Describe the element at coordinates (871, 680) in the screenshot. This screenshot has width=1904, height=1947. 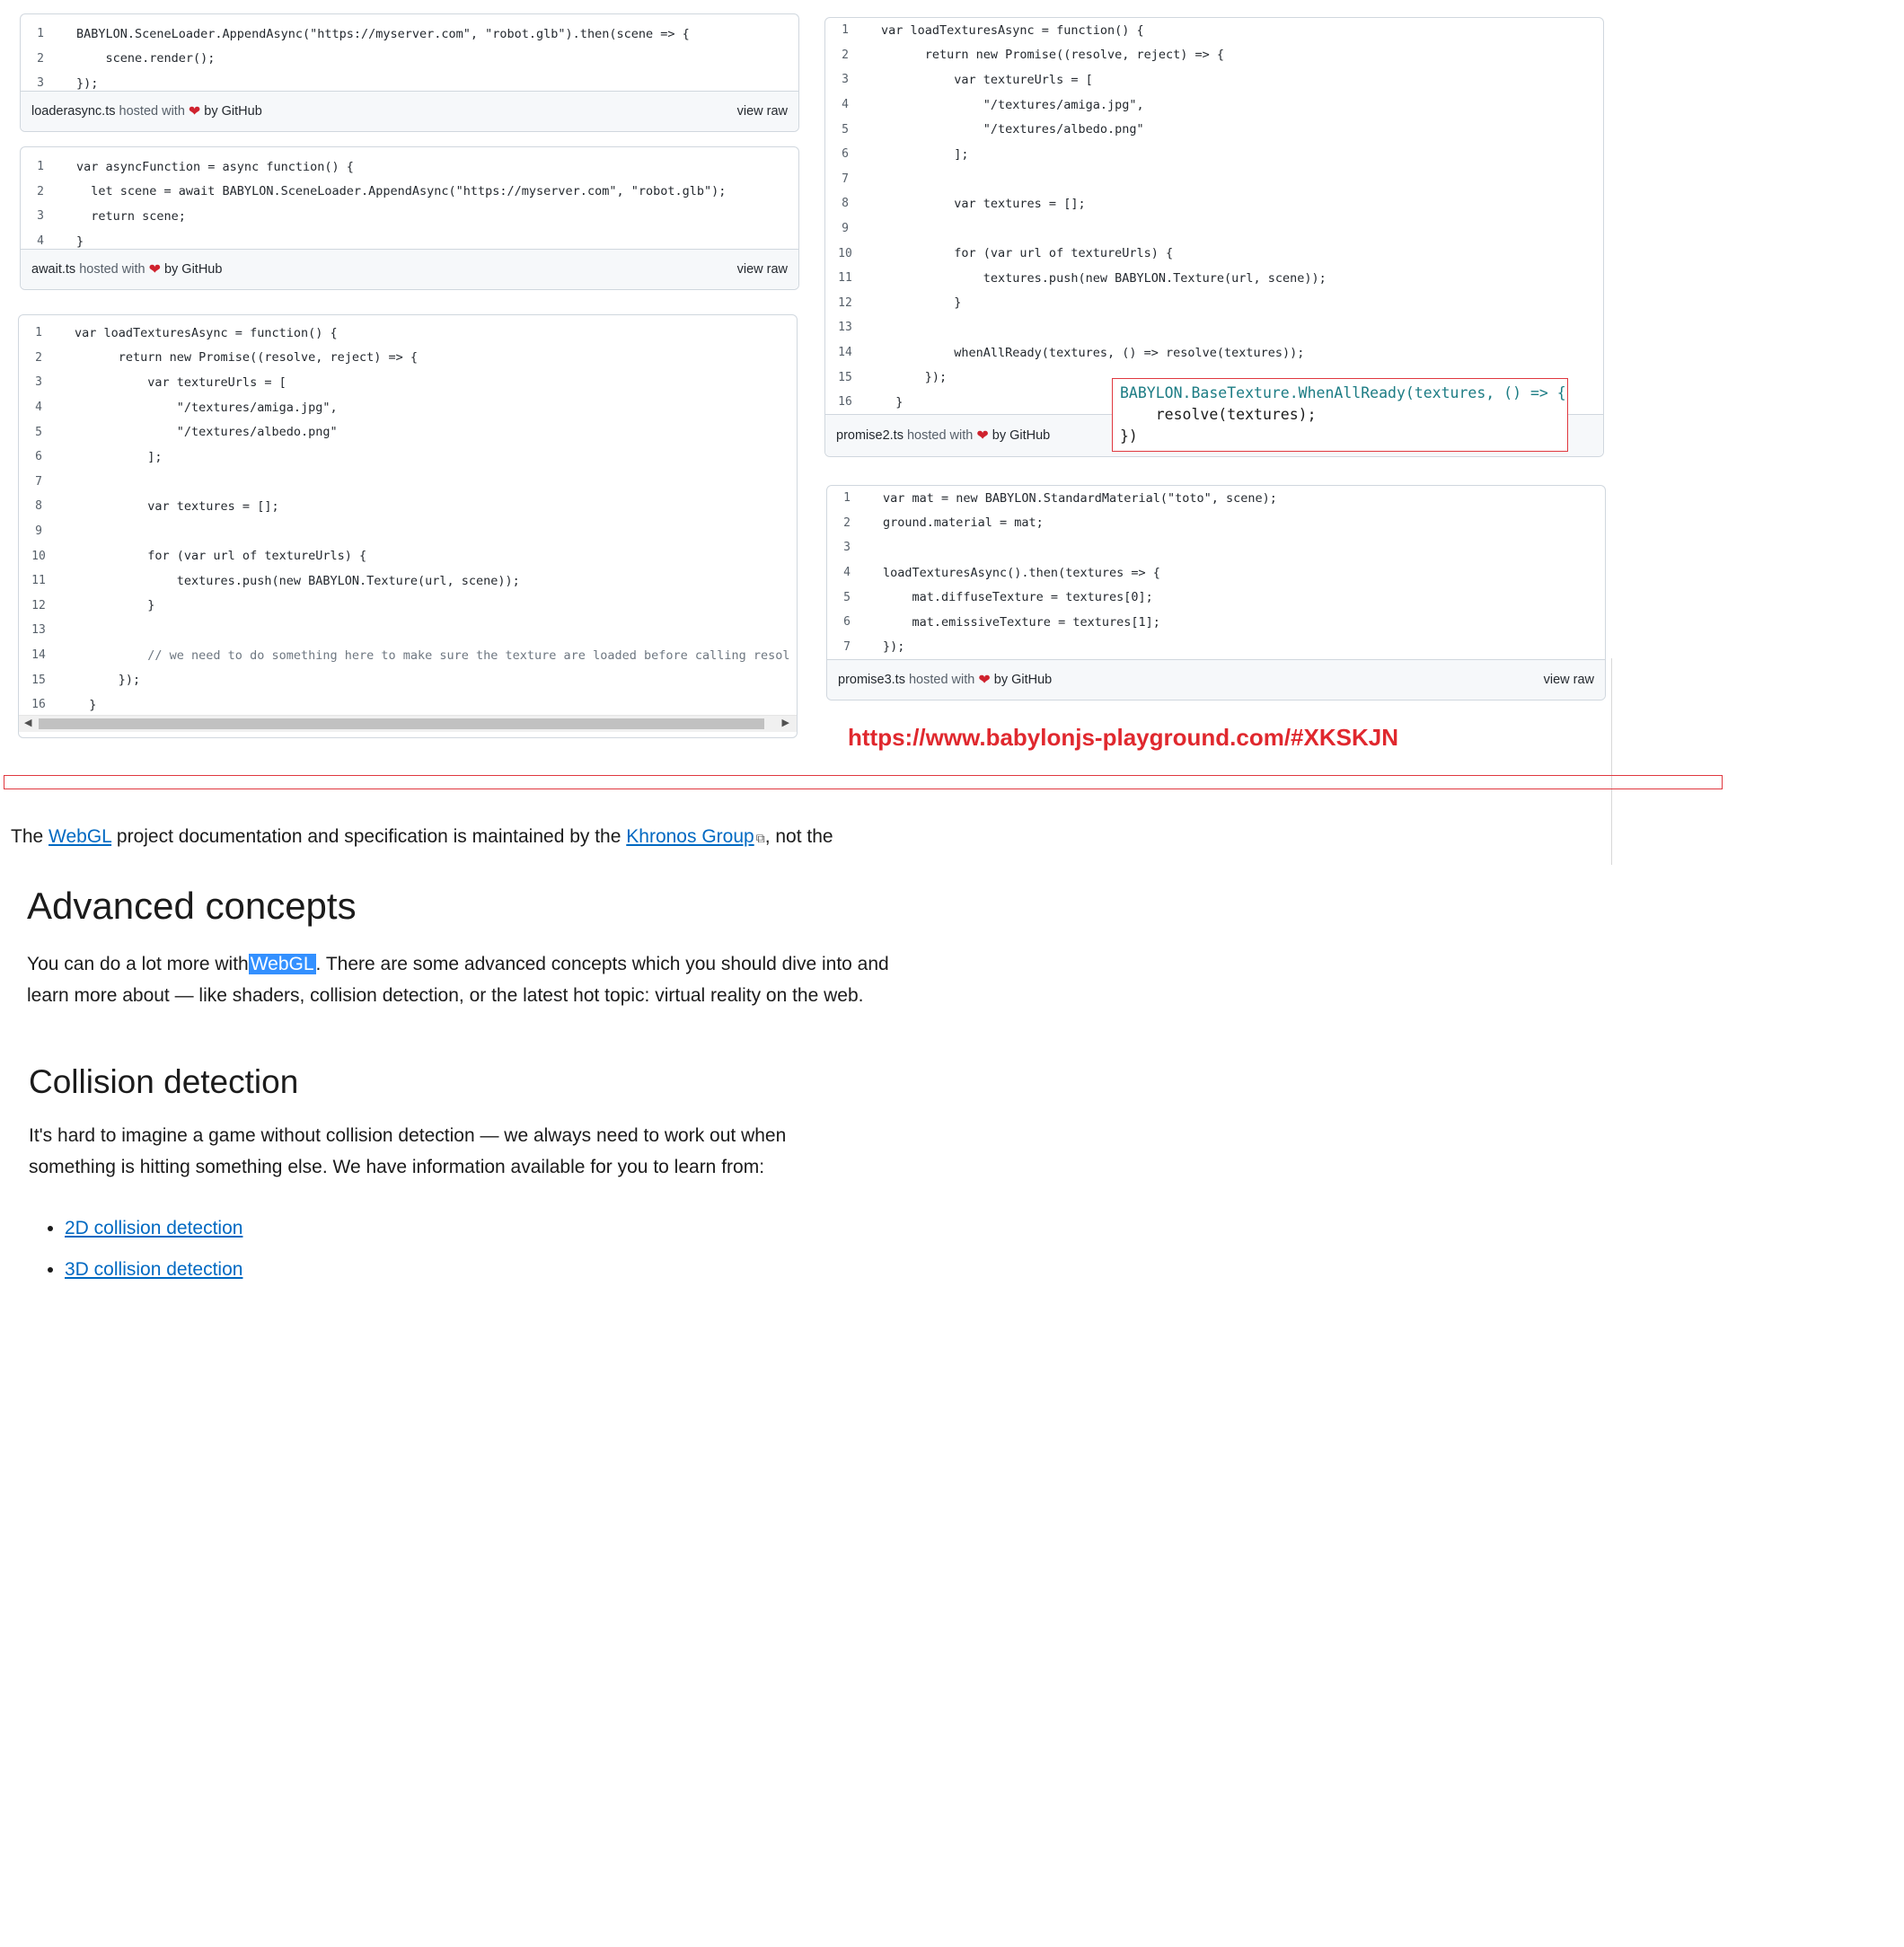
I see `gist-filename-link: promise3.ts` at that location.